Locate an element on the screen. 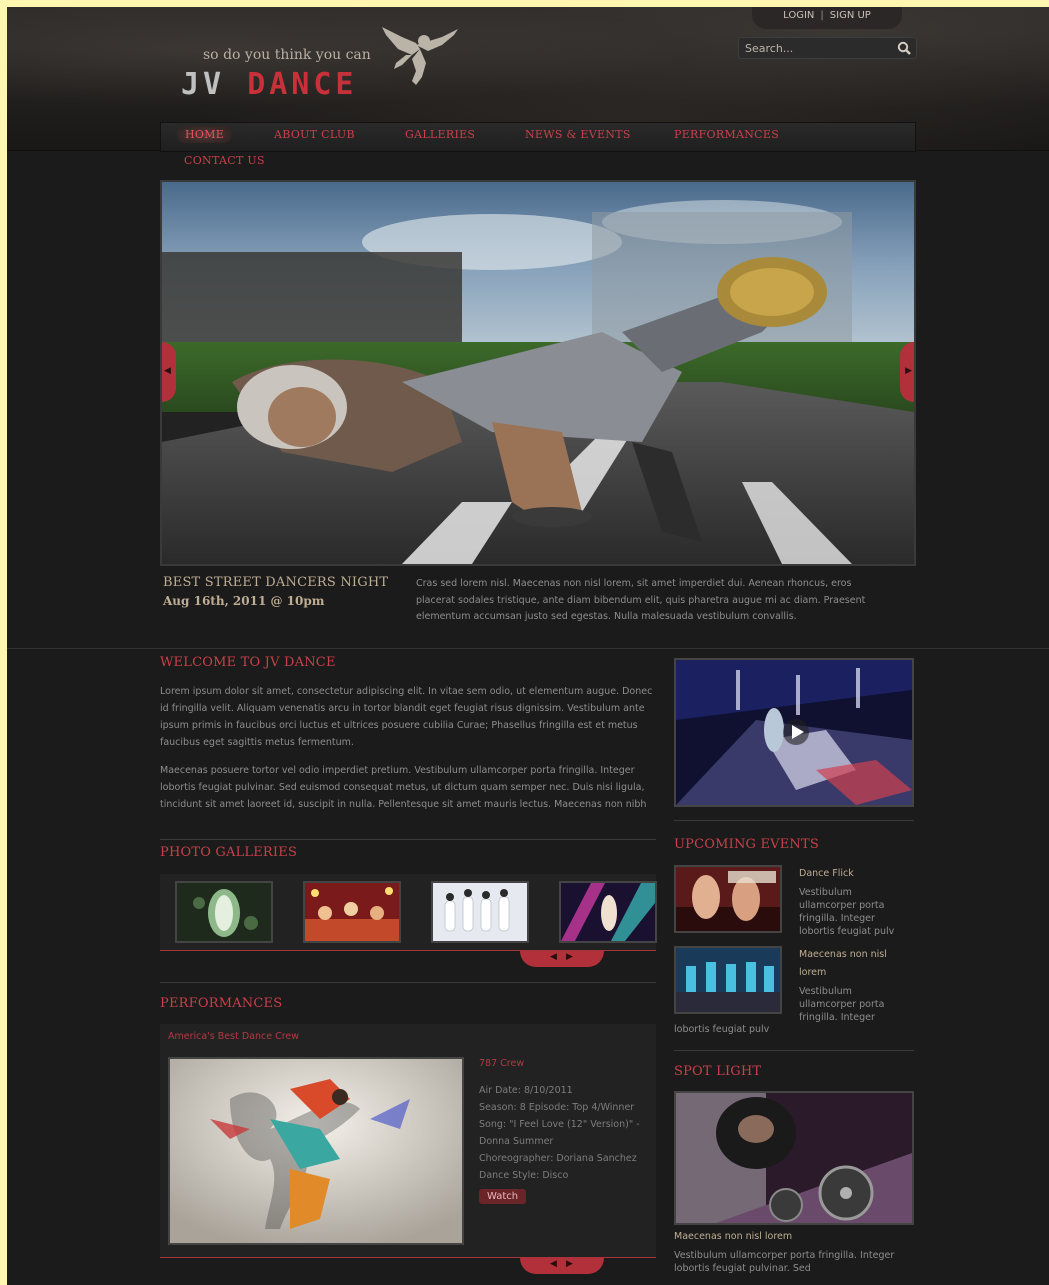 The width and height of the screenshot is (1049, 1285). spotlight-heading: SPOT LIGHT is located at coordinates (718, 1071).